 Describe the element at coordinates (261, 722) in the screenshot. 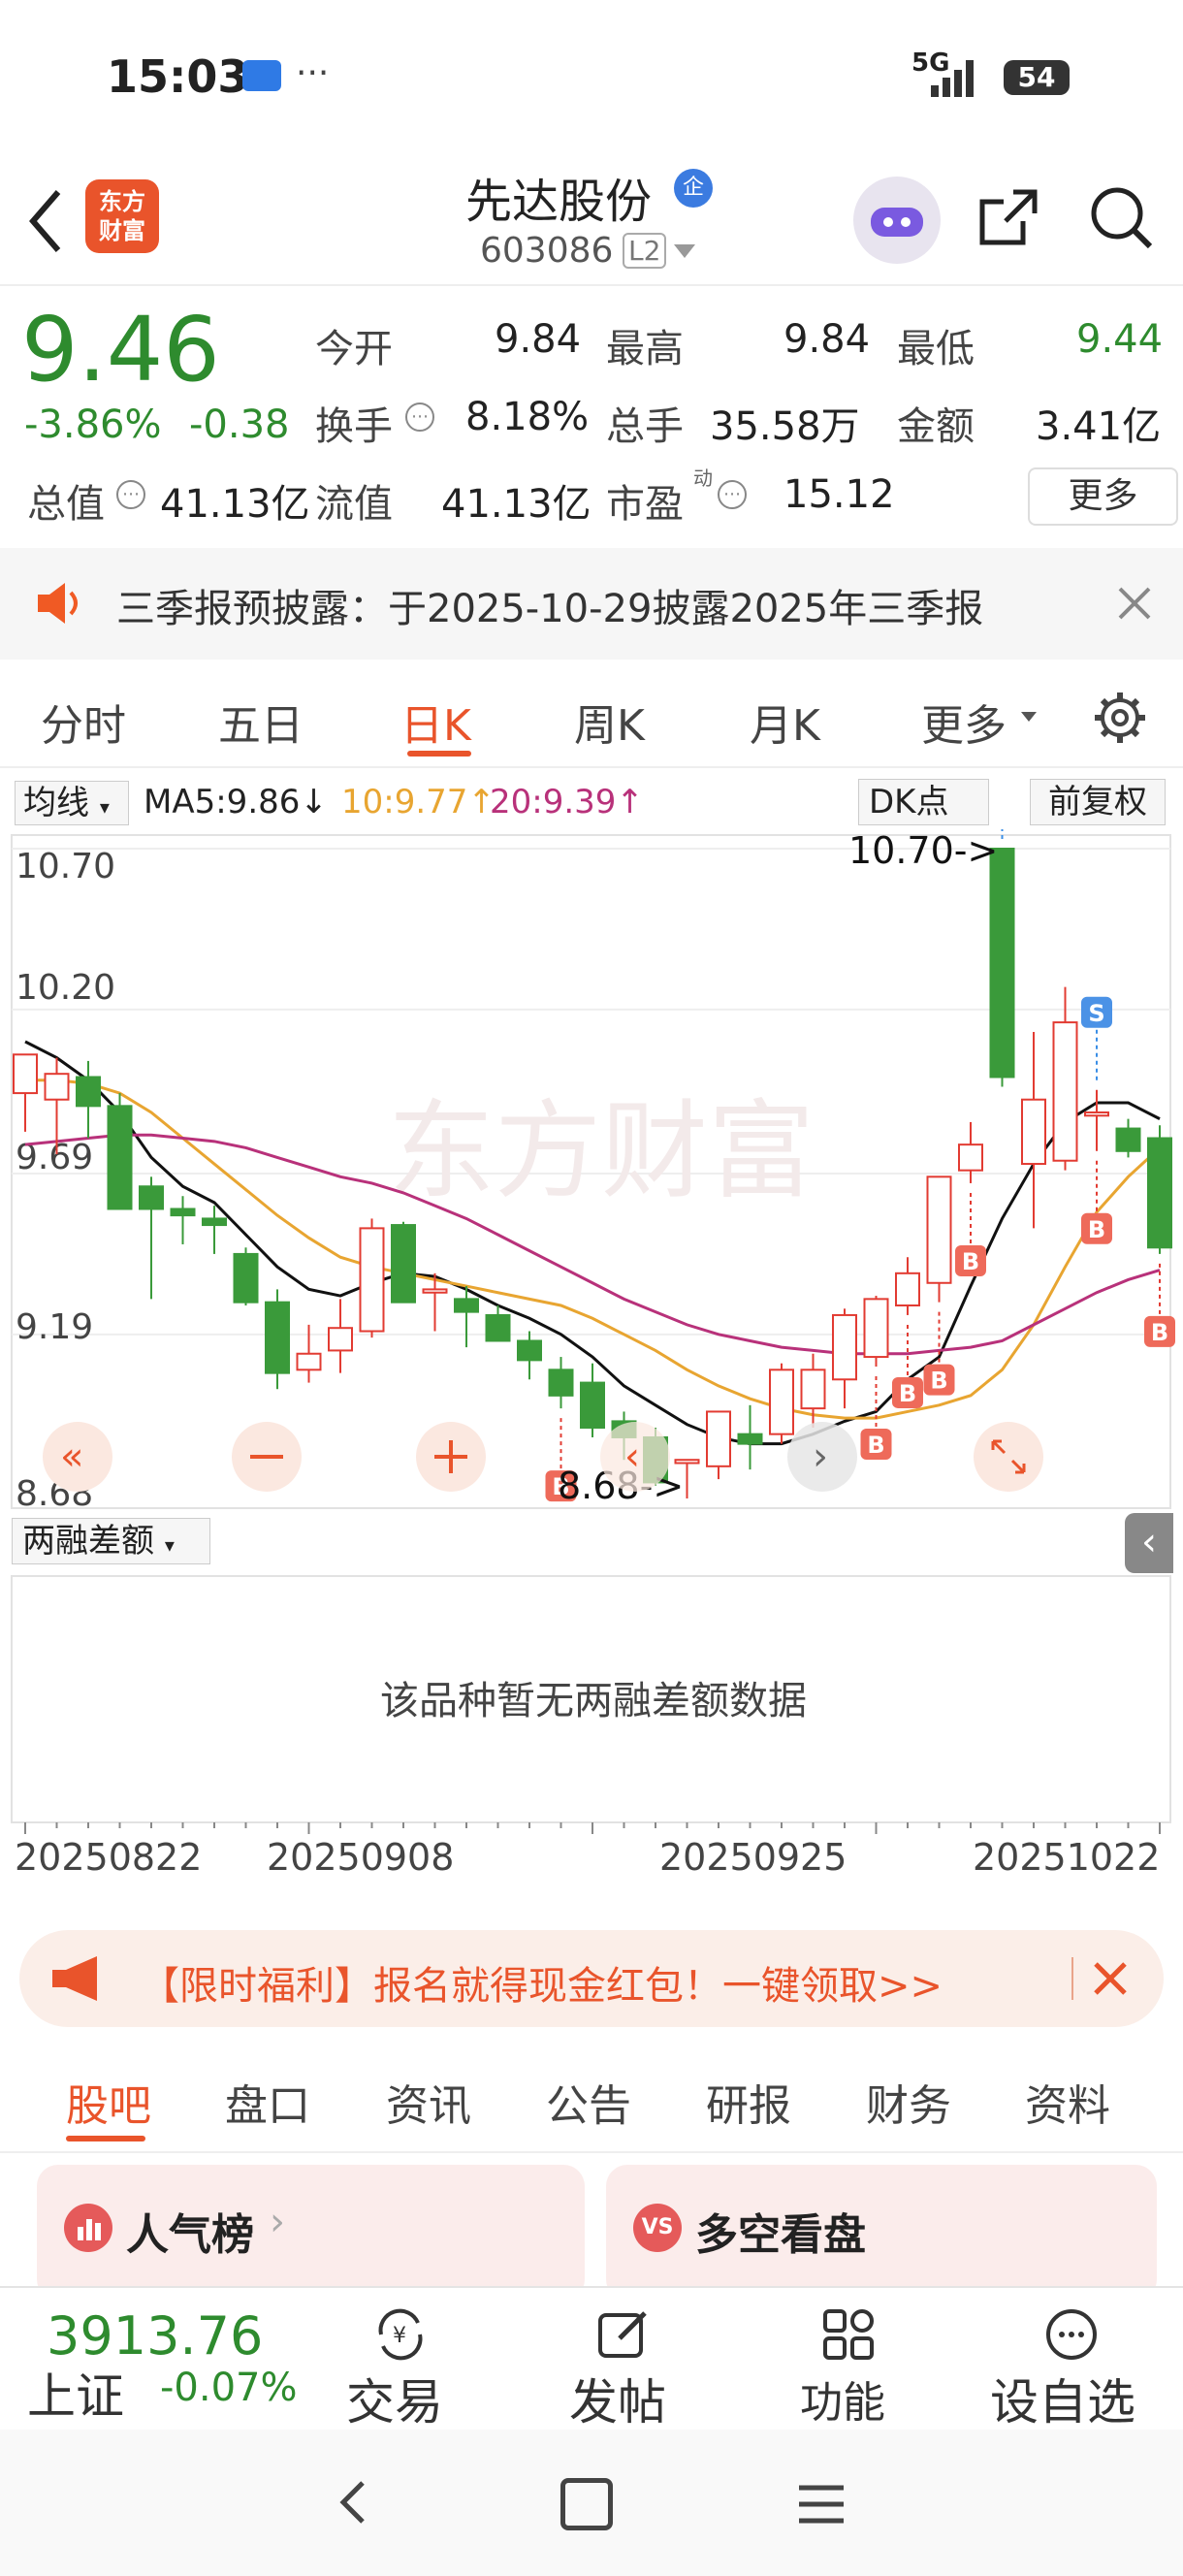

I see `tab-five-day: 五日` at that location.